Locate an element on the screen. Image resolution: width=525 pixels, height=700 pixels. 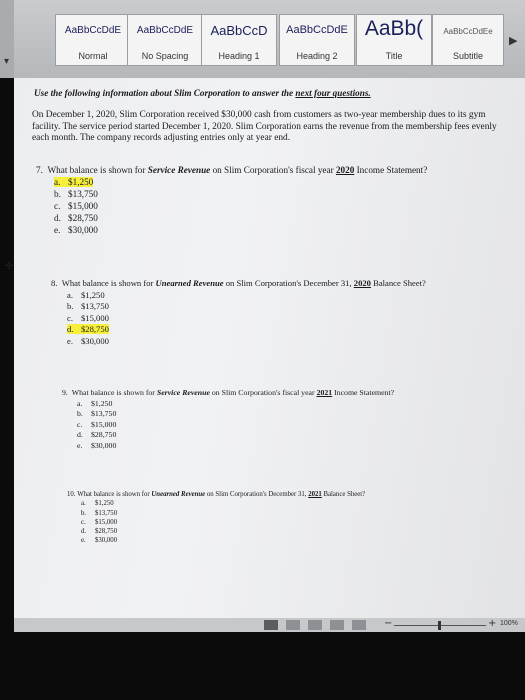
style-title: AaBb( Title is located at coordinates (394, 40).